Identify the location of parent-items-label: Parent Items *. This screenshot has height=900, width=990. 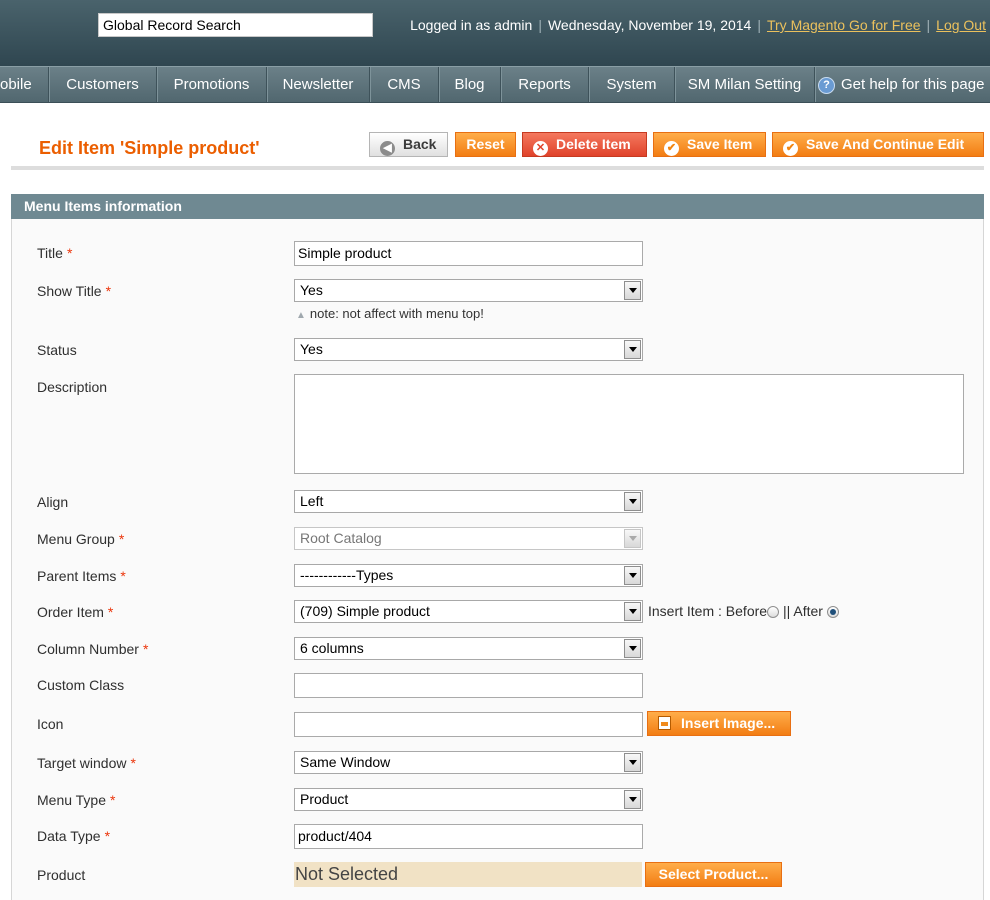
(81, 576).